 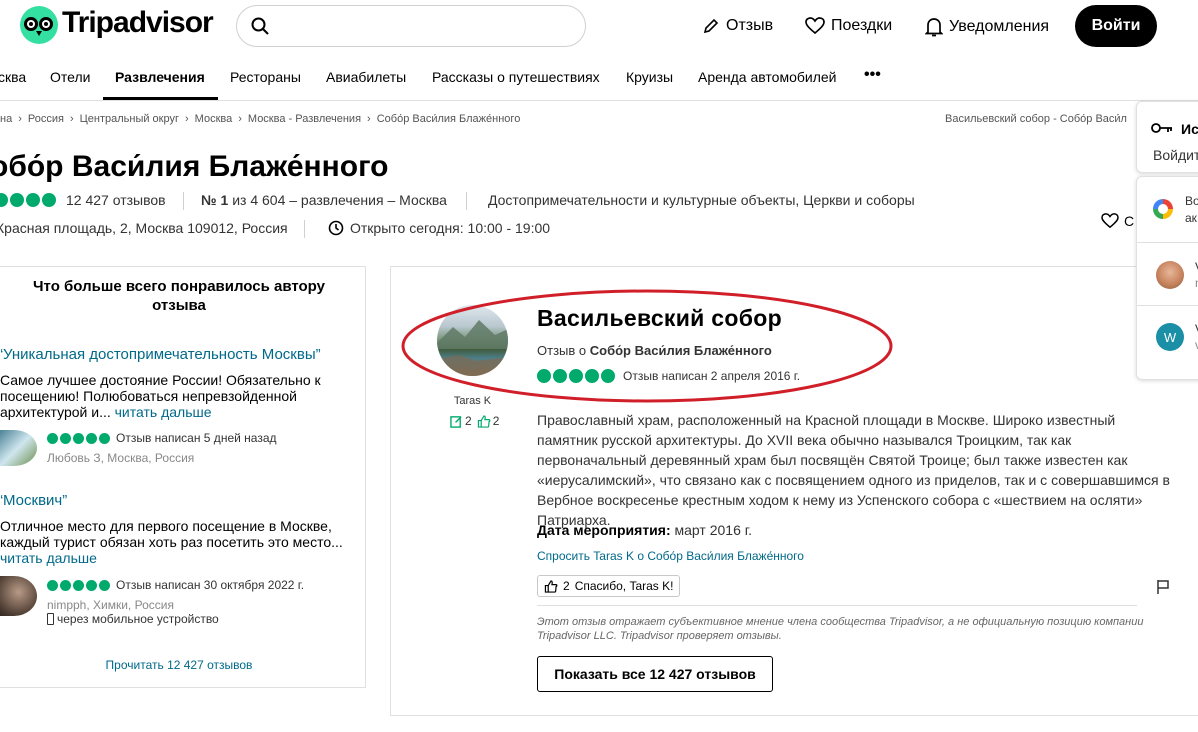 What do you see at coordinates (50, 619) in the screenshot?
I see `mobile-icon` at bounding box center [50, 619].